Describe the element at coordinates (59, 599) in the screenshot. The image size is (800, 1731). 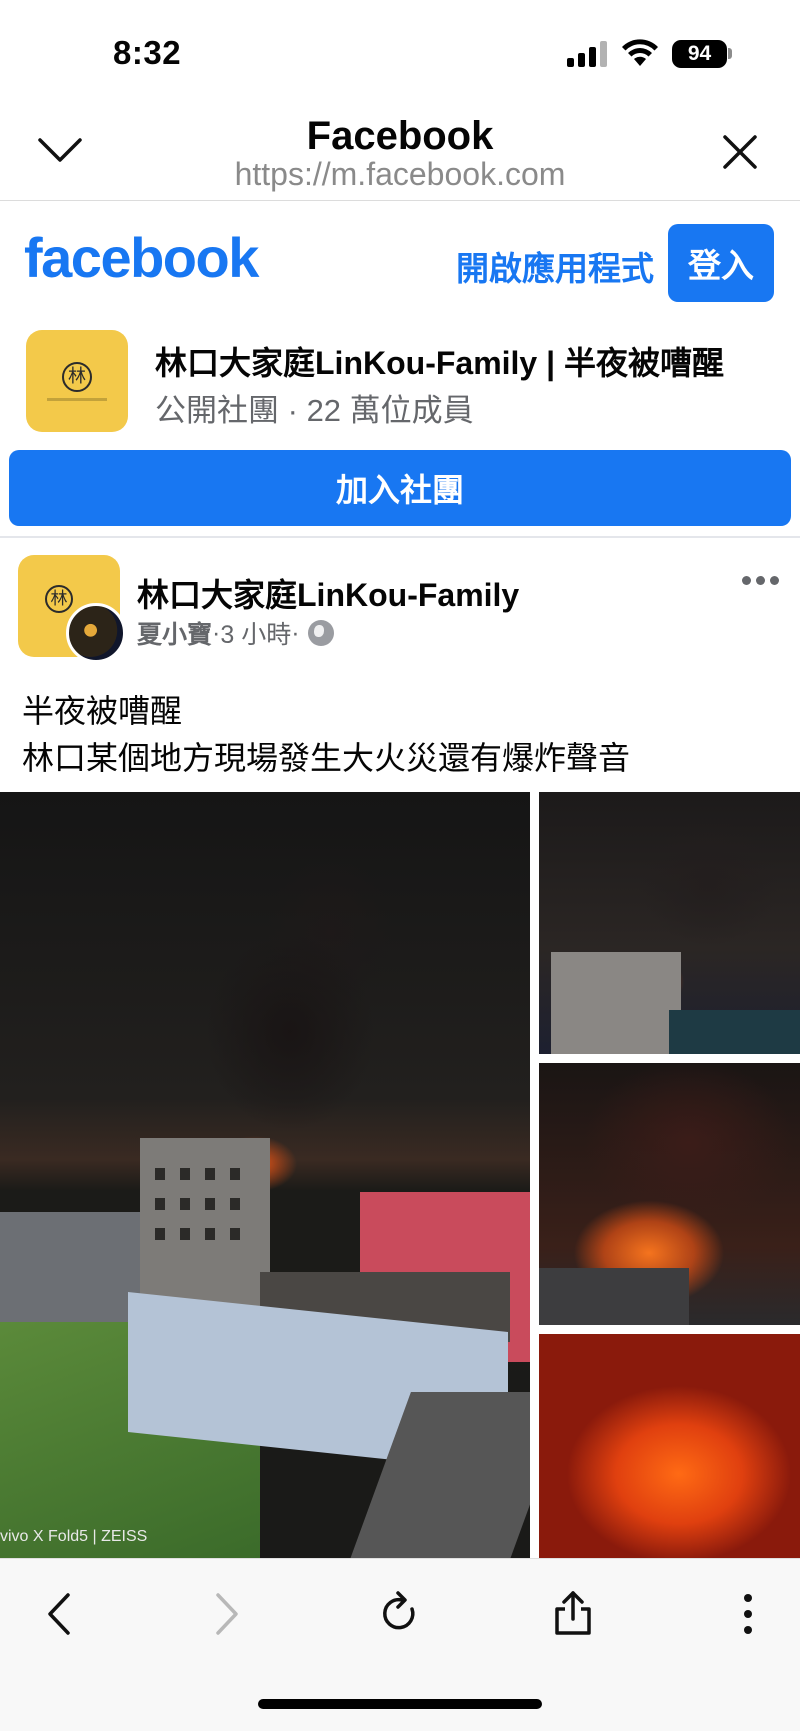
I see `post-group-avatar-glyph: 林` at that location.